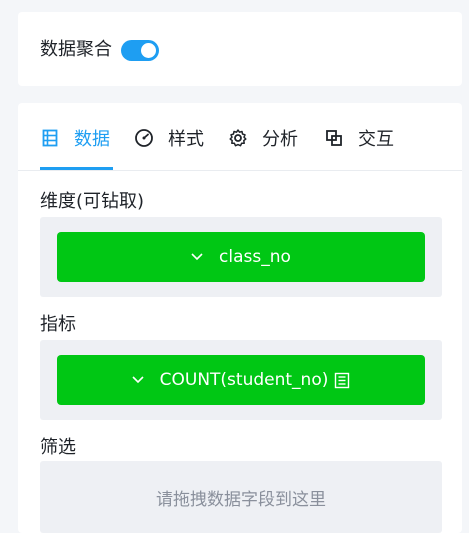  I want to click on aggregation-card: 数据聚合, so click(240, 49).